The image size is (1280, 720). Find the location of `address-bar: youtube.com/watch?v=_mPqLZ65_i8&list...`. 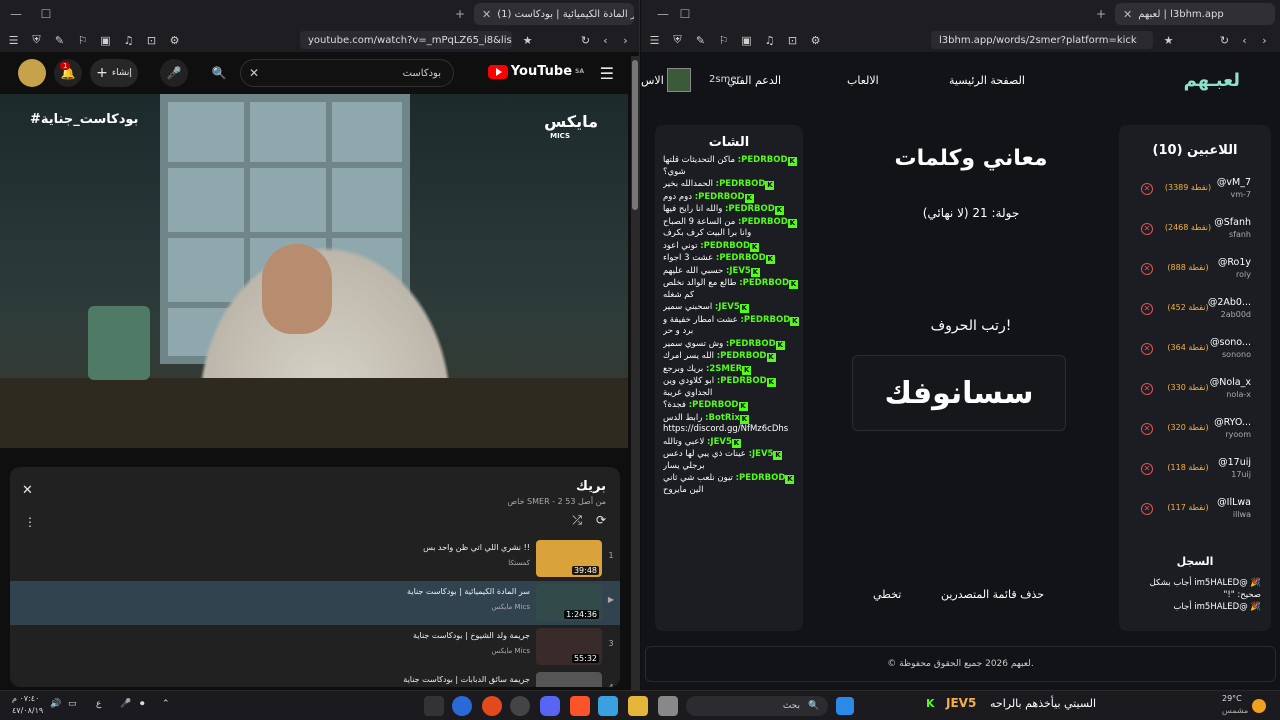

address-bar: youtube.com/watch?v=_mPqLZ65_i8&list... is located at coordinates (406, 40).